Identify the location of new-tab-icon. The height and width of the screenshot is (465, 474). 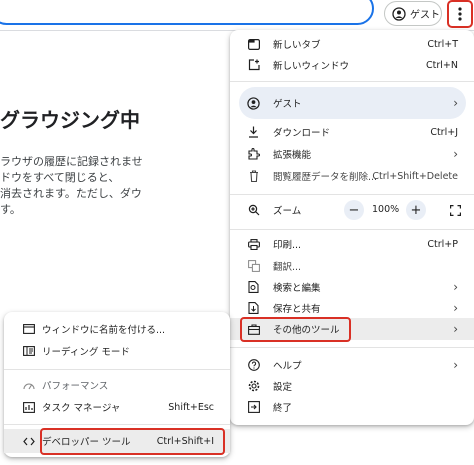
(253, 44).